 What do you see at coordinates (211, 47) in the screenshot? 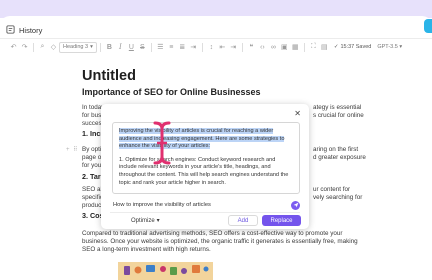
I see `line-height-icon: ↕` at bounding box center [211, 47].